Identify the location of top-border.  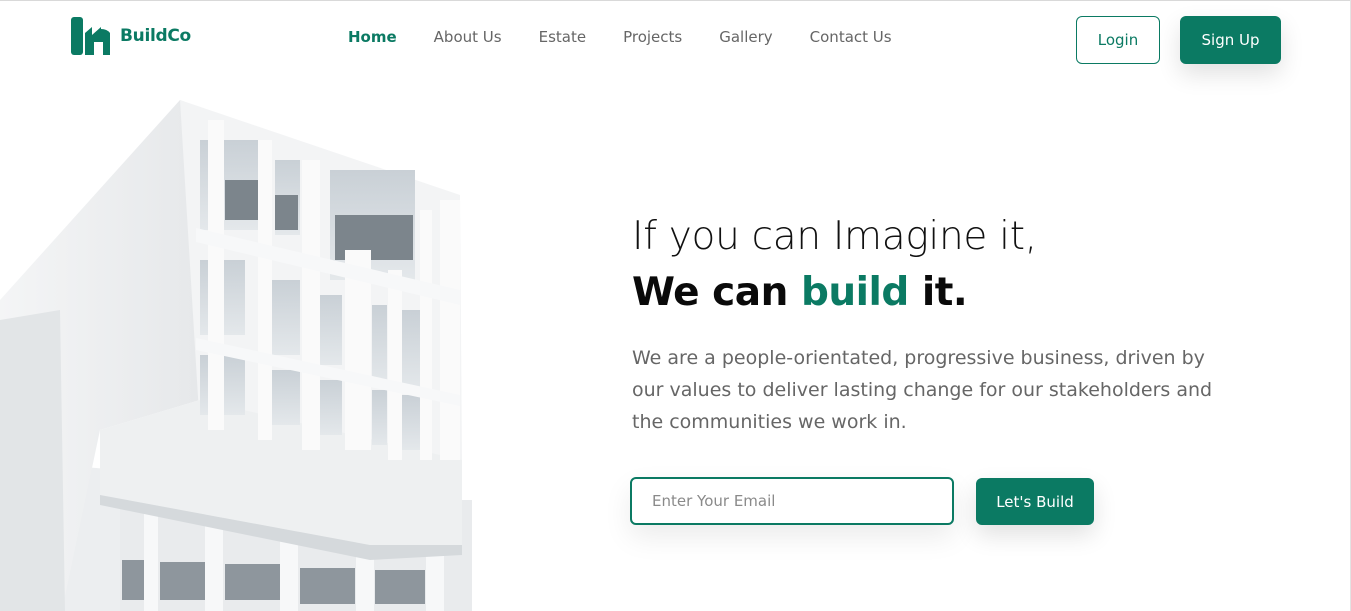
(675, 0).